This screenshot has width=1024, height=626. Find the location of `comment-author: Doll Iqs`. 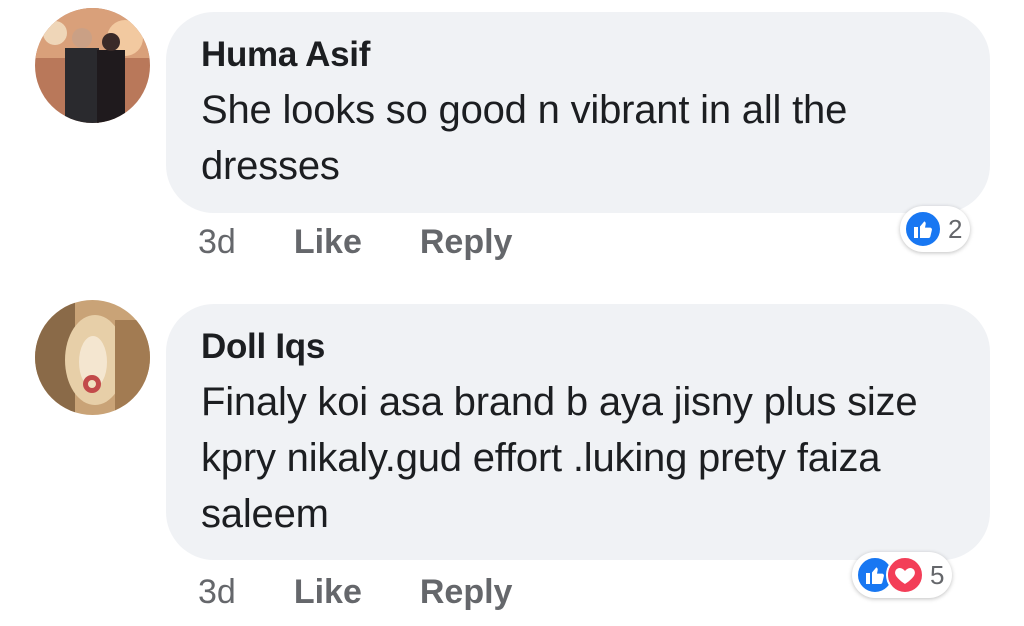

comment-author: Doll Iqs is located at coordinates (578, 347).